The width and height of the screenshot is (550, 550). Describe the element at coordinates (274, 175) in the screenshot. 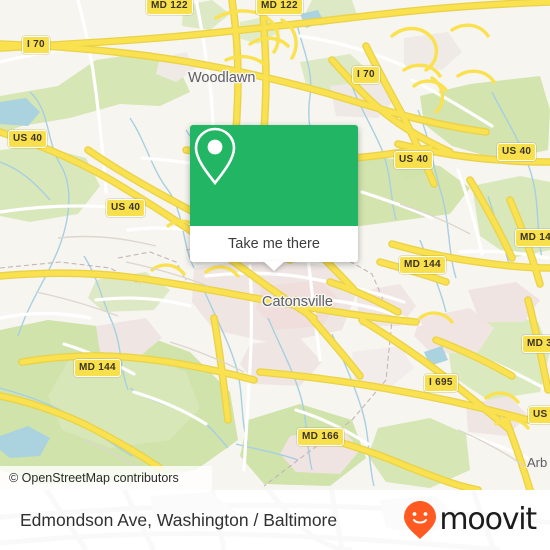

I see `popup-card-header` at that location.